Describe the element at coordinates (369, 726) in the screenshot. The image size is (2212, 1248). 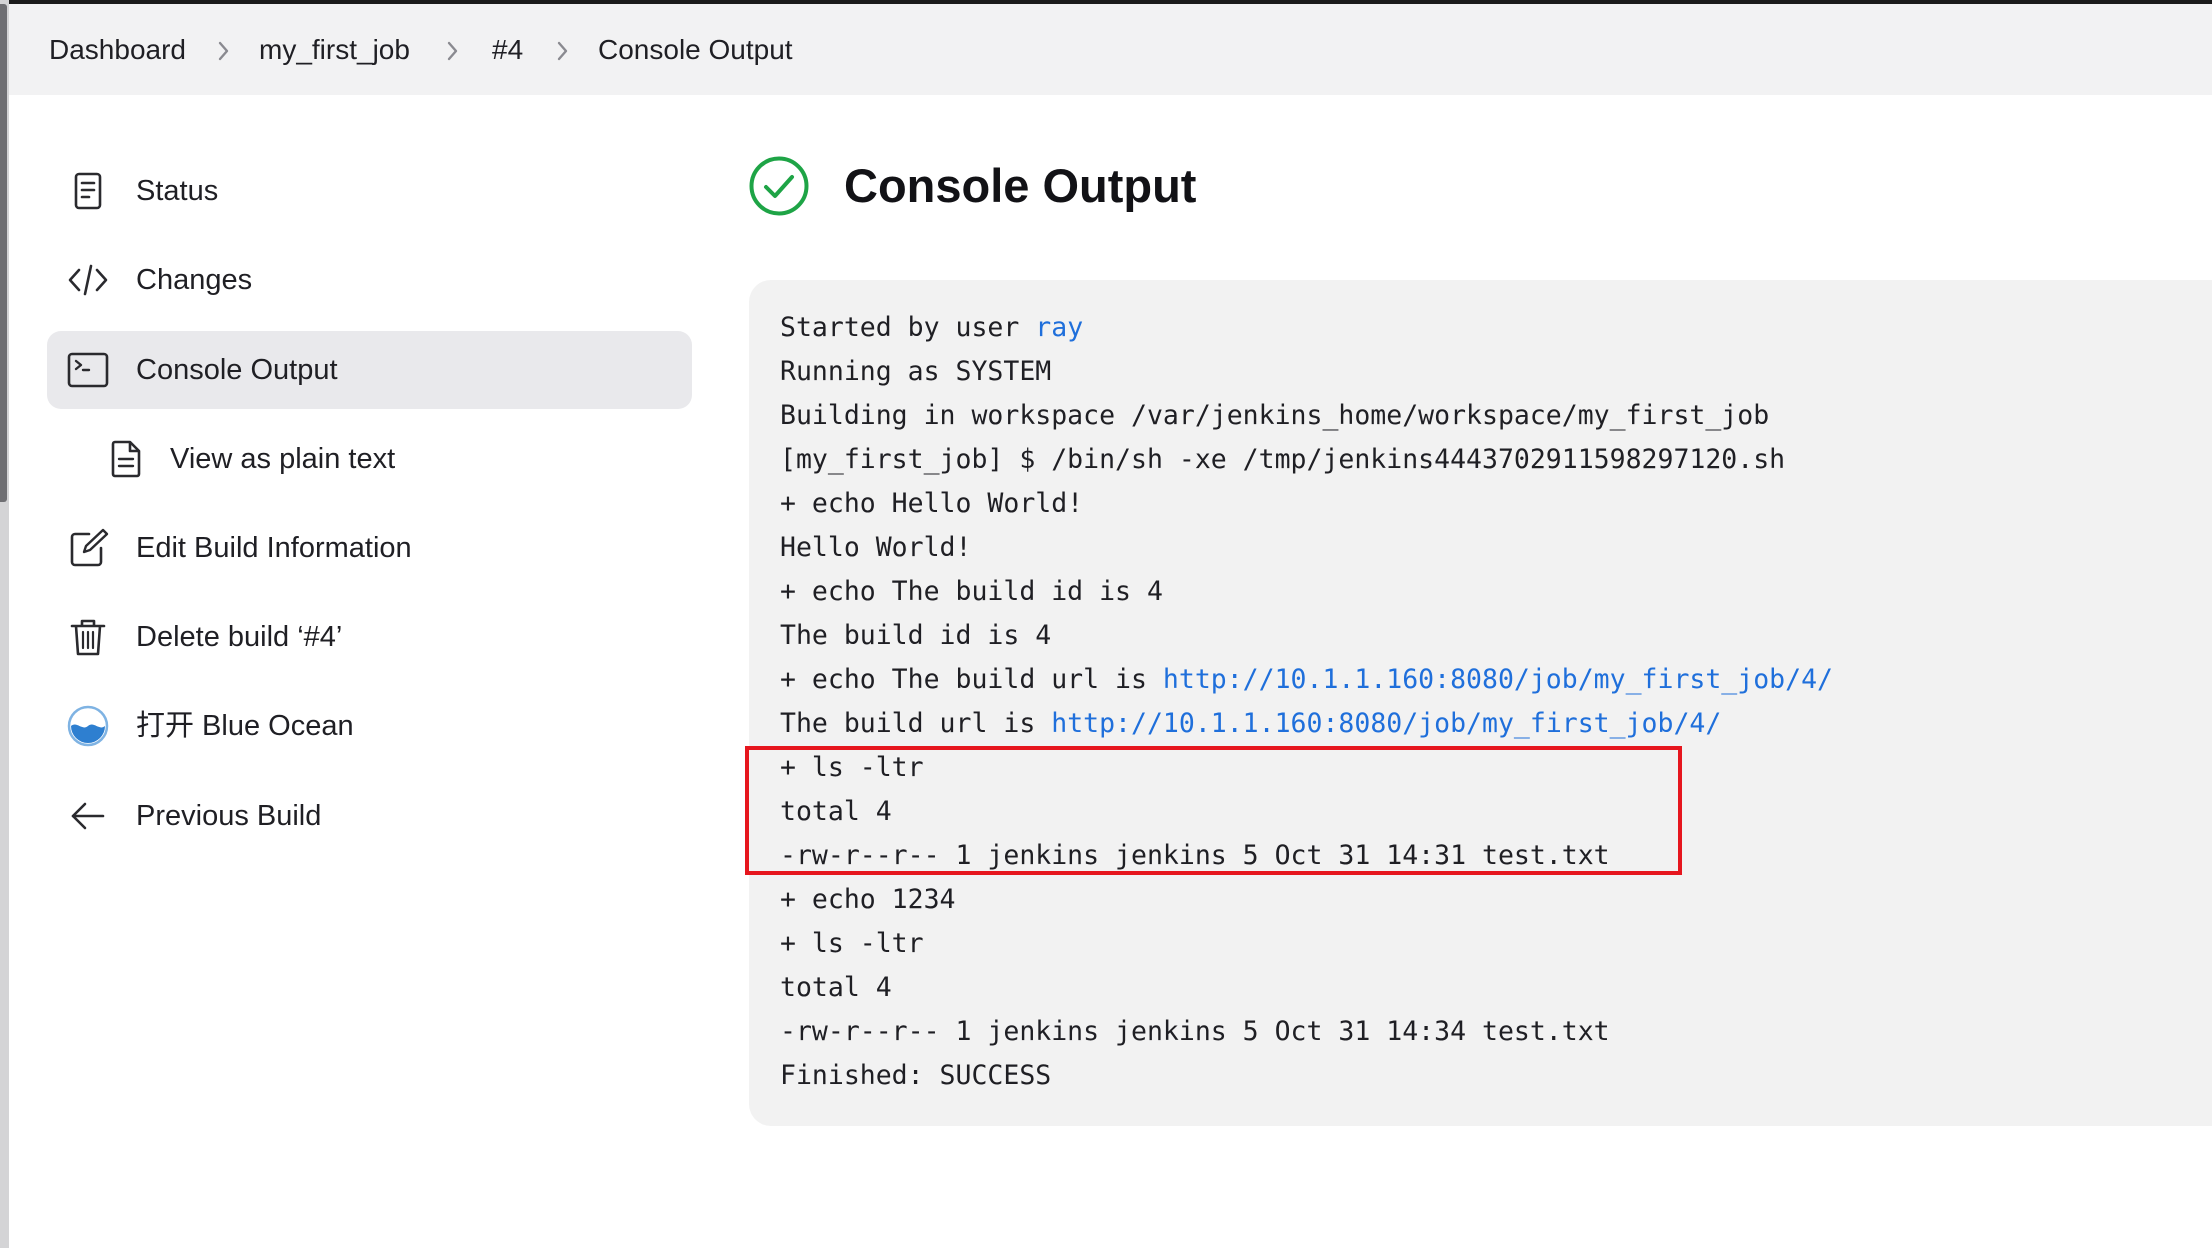
I see `sidebar-item-blue-ocean: 打开 Blue Ocean` at that location.